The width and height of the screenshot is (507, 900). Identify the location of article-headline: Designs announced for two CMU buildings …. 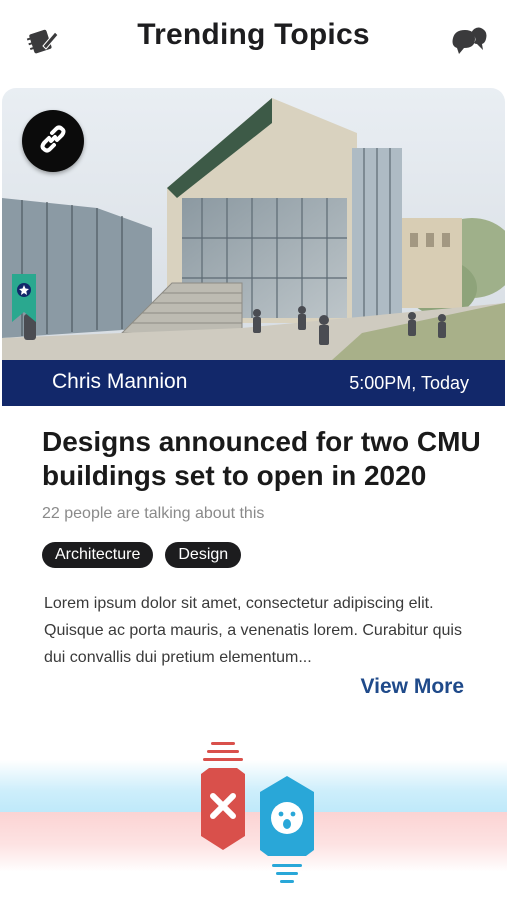
(262, 459).